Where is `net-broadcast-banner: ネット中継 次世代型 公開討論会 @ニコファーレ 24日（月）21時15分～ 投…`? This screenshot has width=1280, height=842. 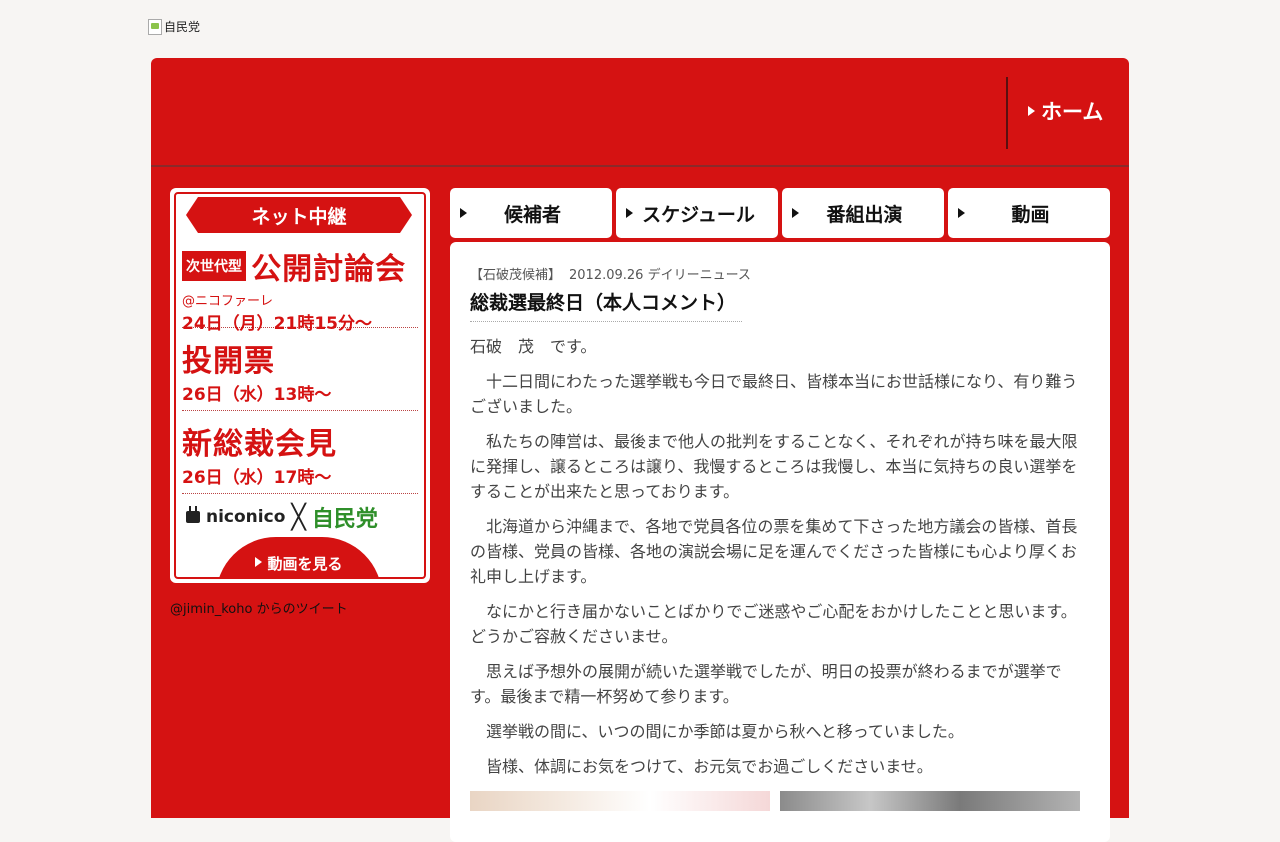
net-broadcast-banner: ネット中継 次世代型 公開討論会 @ニコファーレ 24日（月）21時15分～ 投… is located at coordinates (300, 385).